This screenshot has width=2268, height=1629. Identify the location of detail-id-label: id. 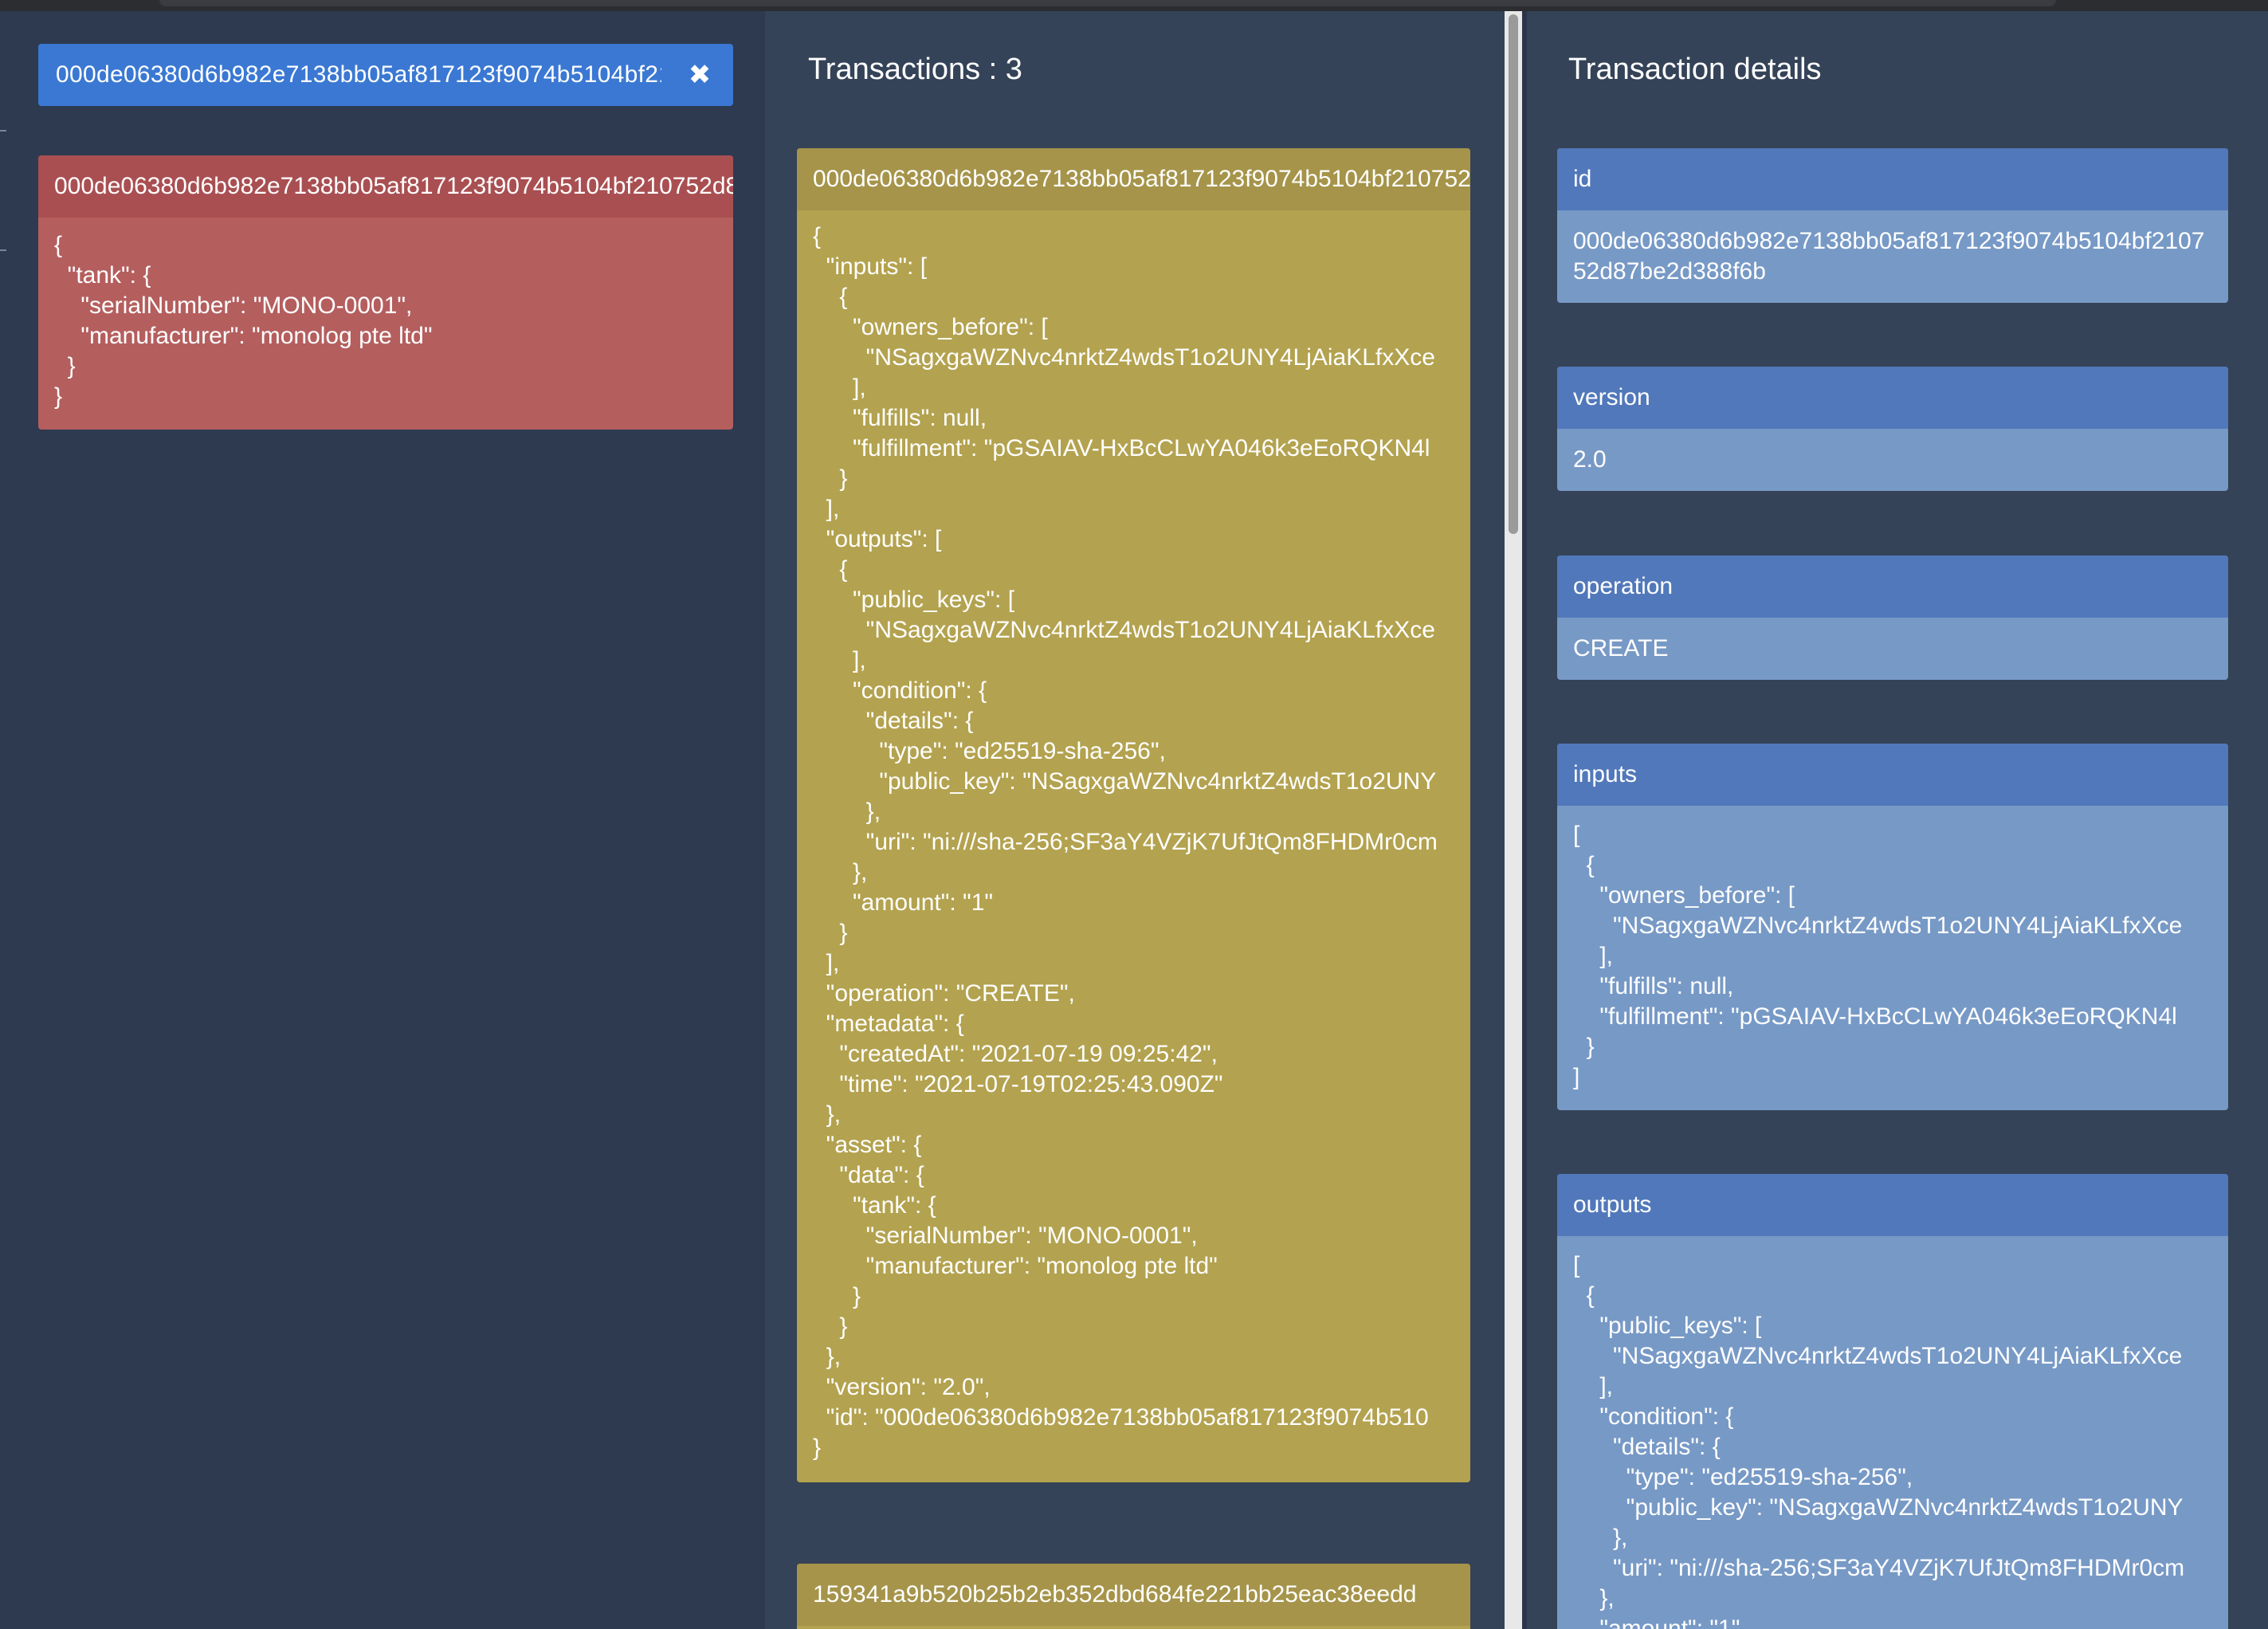
(1892, 179).